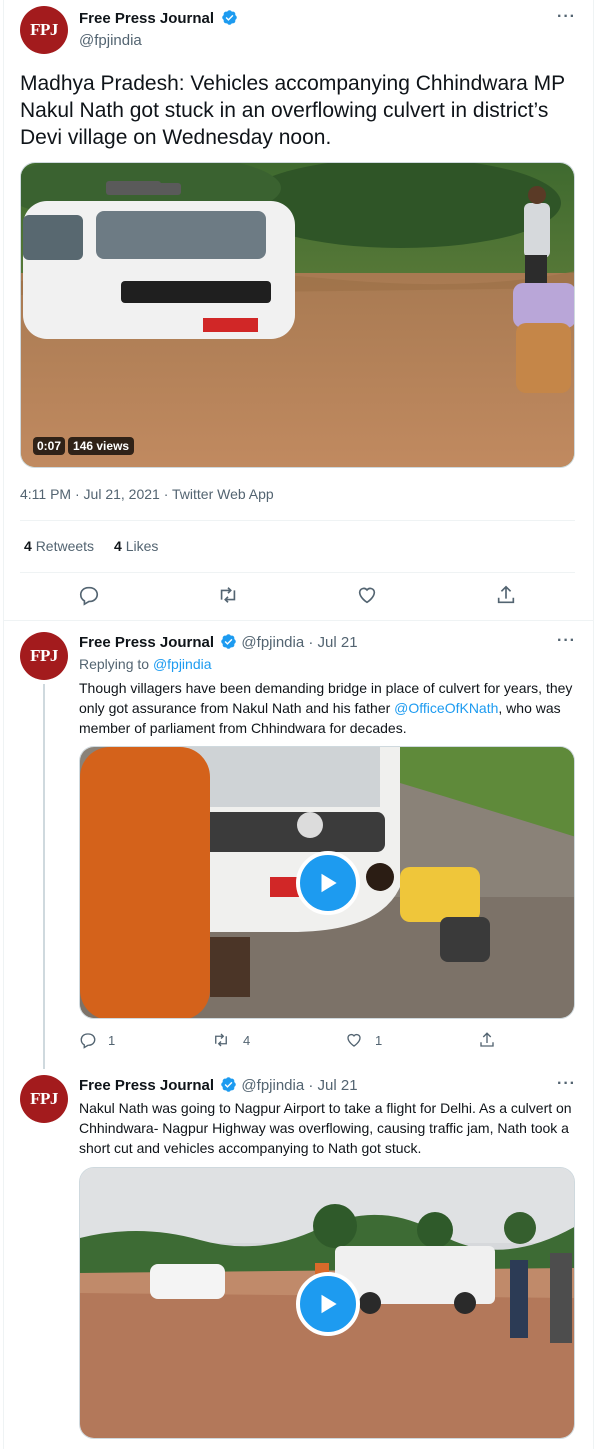 The height and width of the screenshot is (1449, 600). What do you see at coordinates (231, 1040) in the screenshot?
I see `retweet-action: 4` at bounding box center [231, 1040].